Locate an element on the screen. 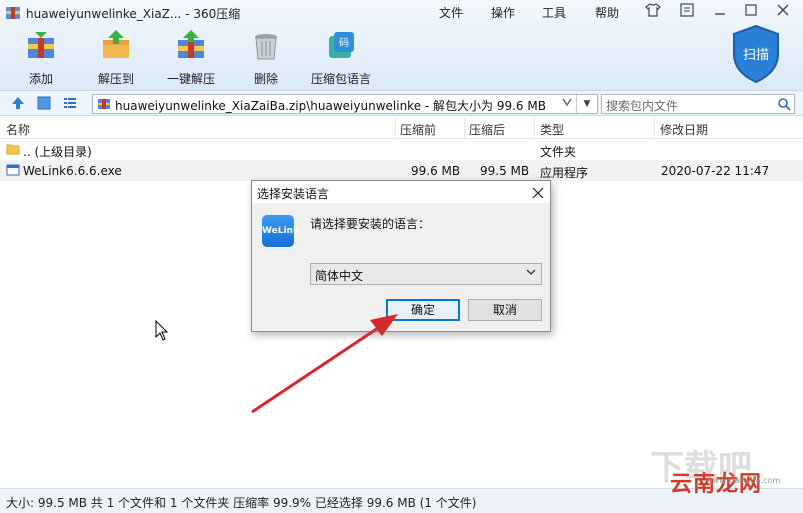 Image resolution: width=803 pixels, height=513 pixels. language-select: 简体中文 is located at coordinates (426, 274).